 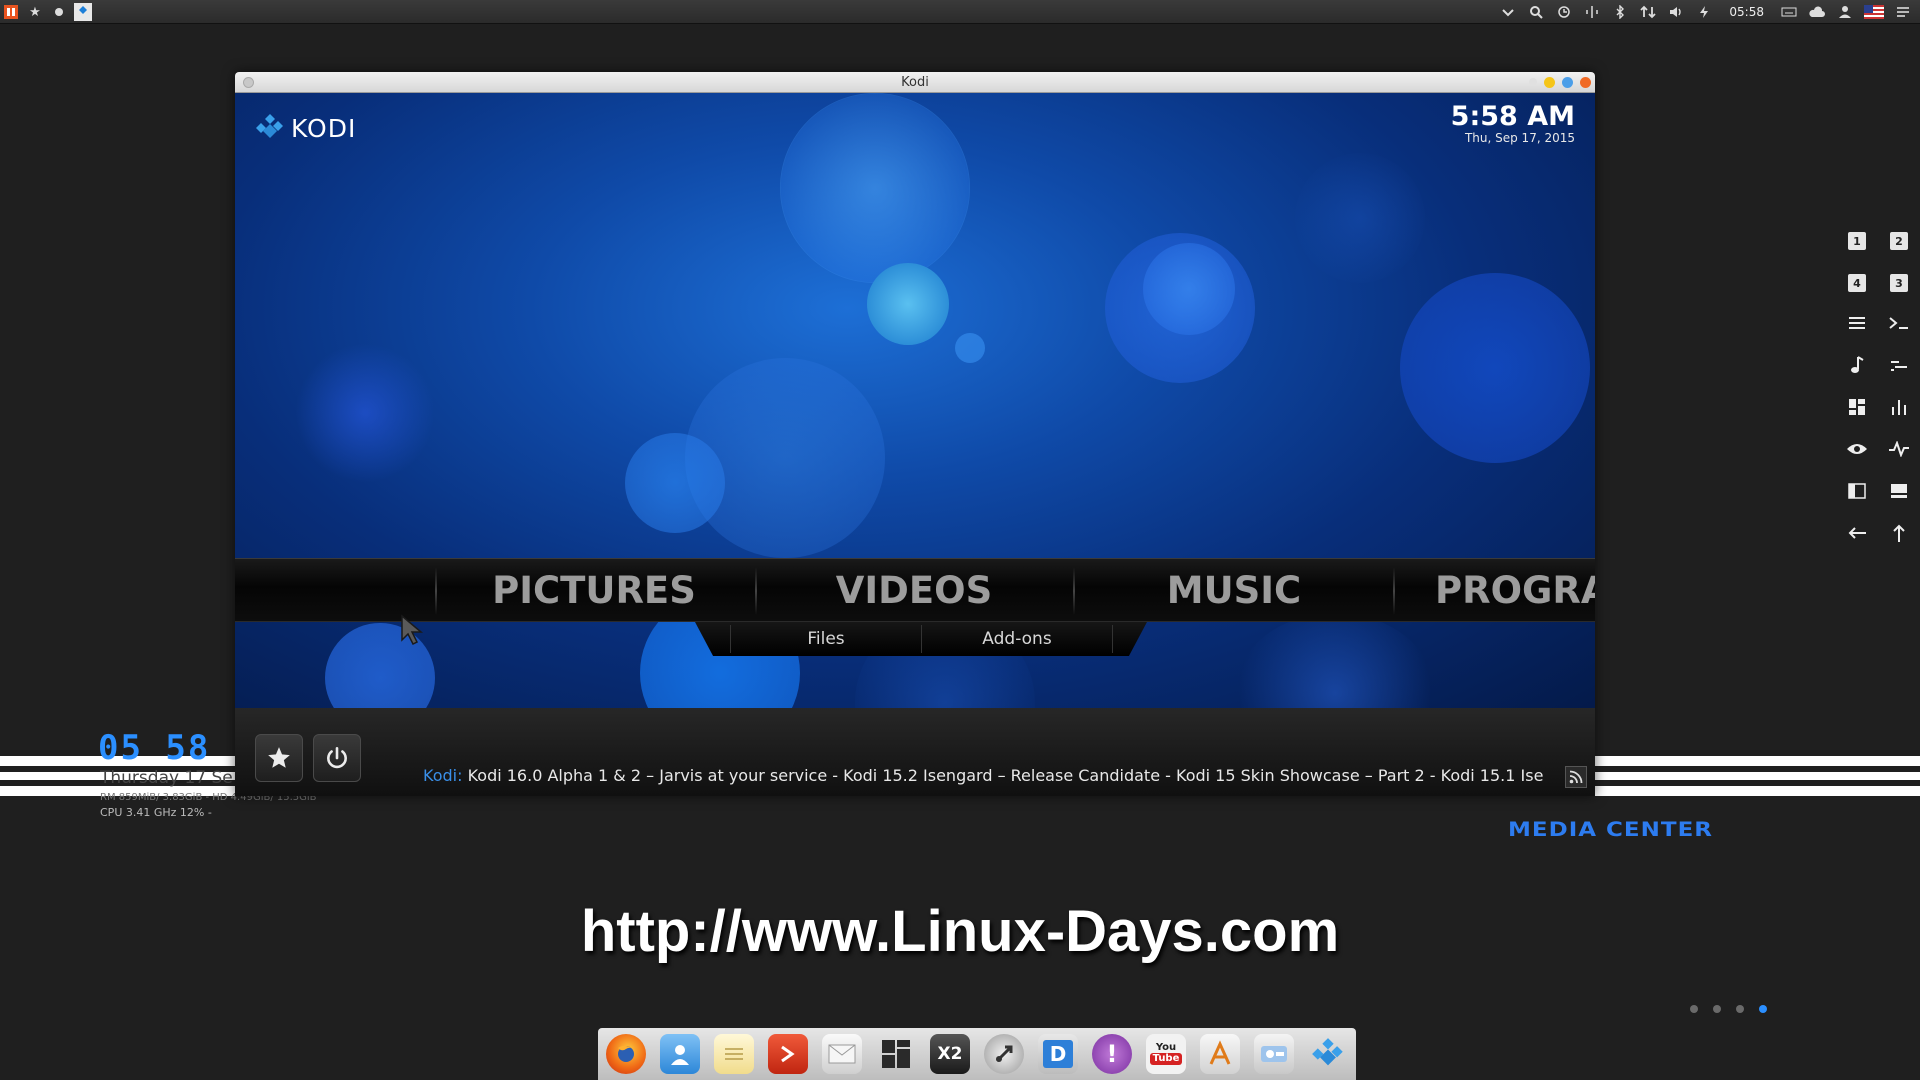 I want to click on panel-clock: 05:58, so click(x=1746, y=12).